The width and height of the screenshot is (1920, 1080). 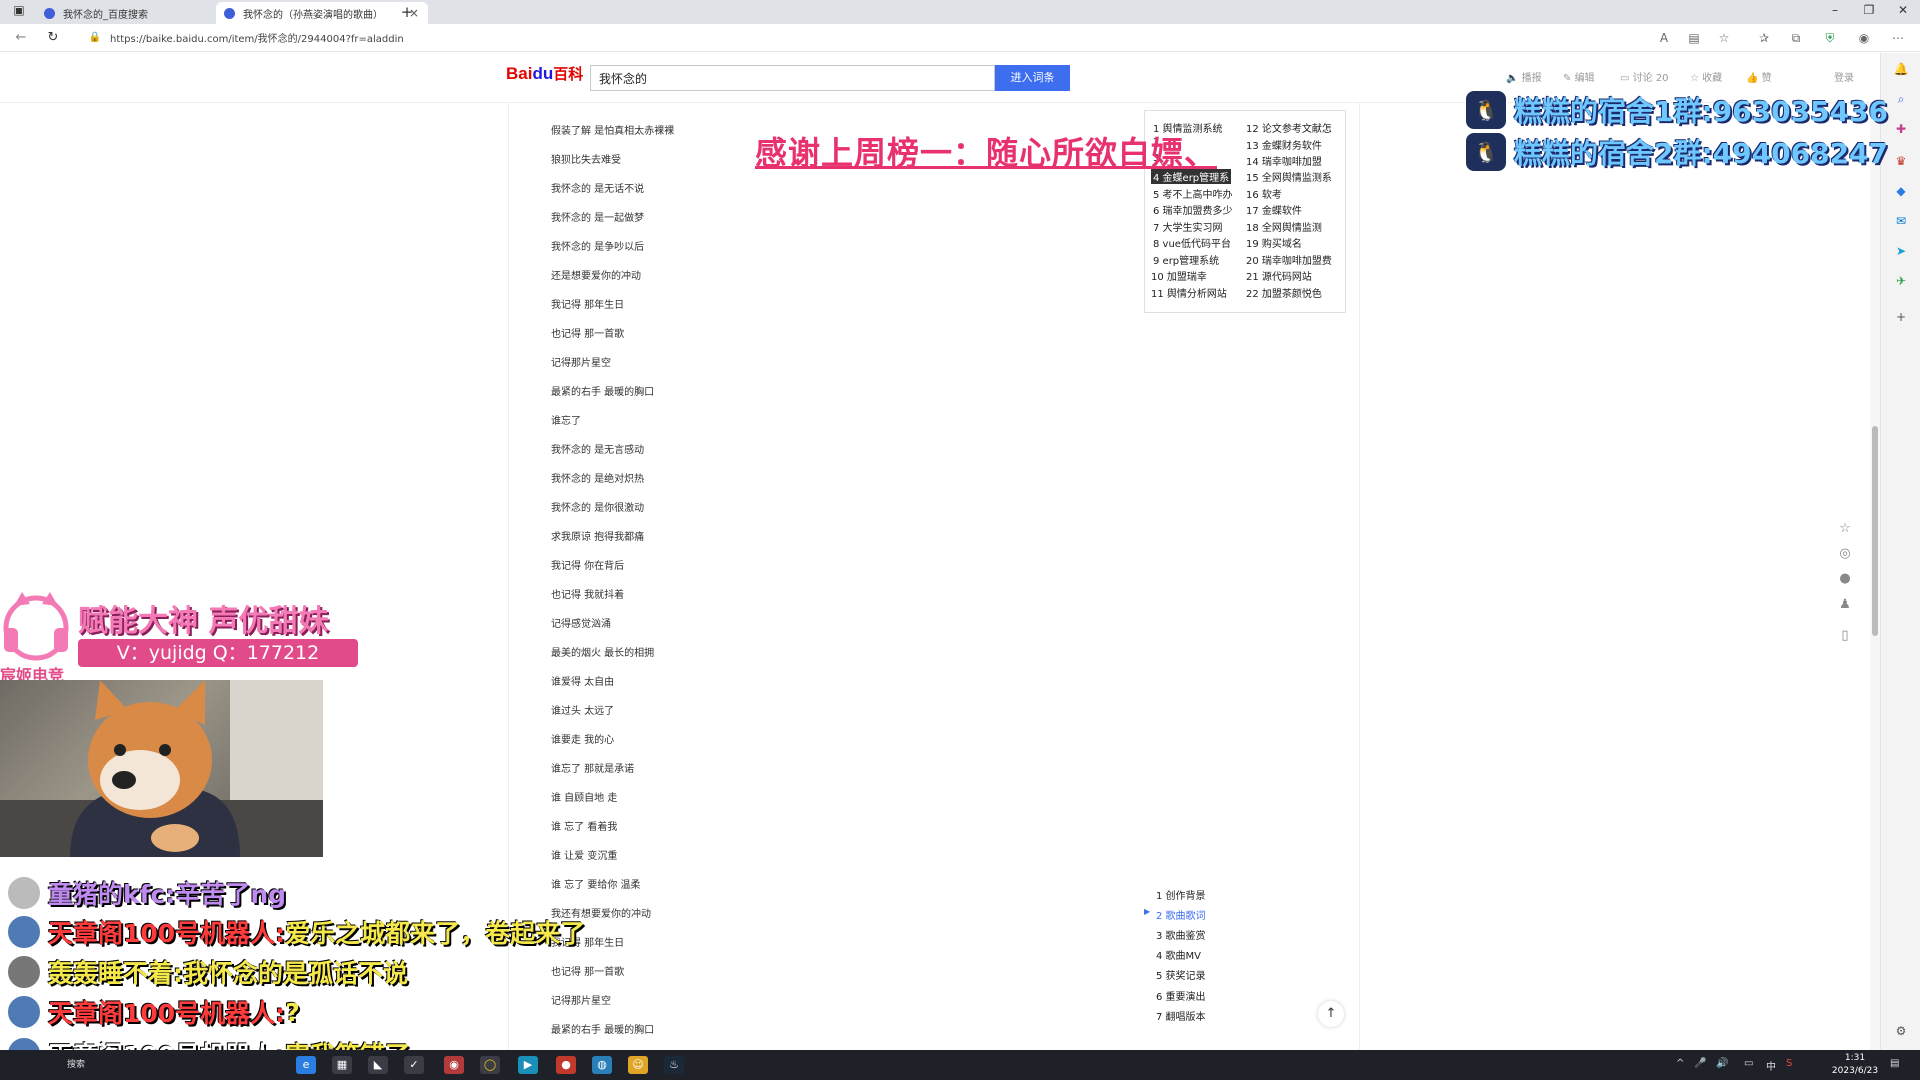 I want to click on restore-icon: ❐, so click(x=1869, y=10).